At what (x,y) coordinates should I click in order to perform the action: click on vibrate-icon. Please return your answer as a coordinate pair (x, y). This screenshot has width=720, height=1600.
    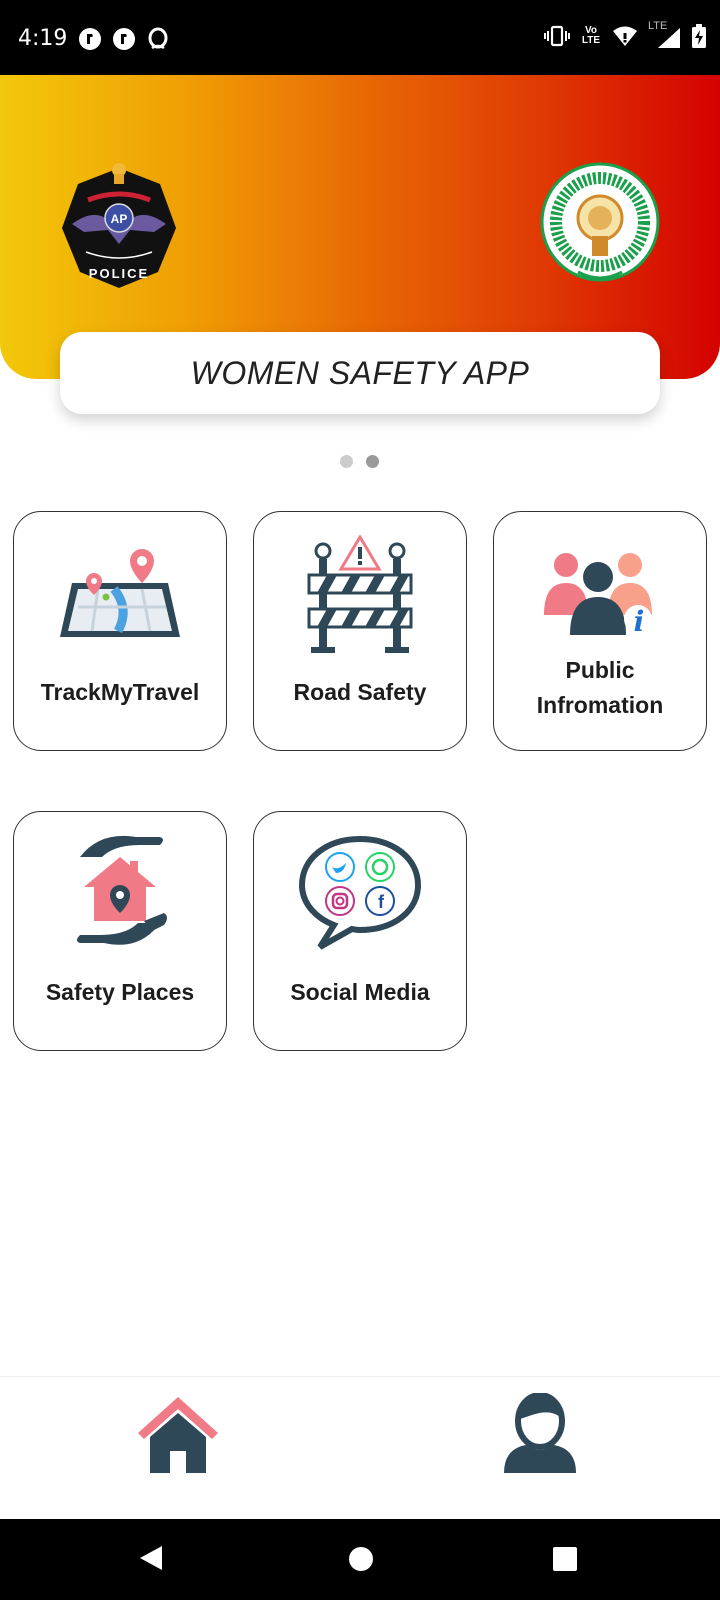
    Looking at the image, I should click on (557, 36).